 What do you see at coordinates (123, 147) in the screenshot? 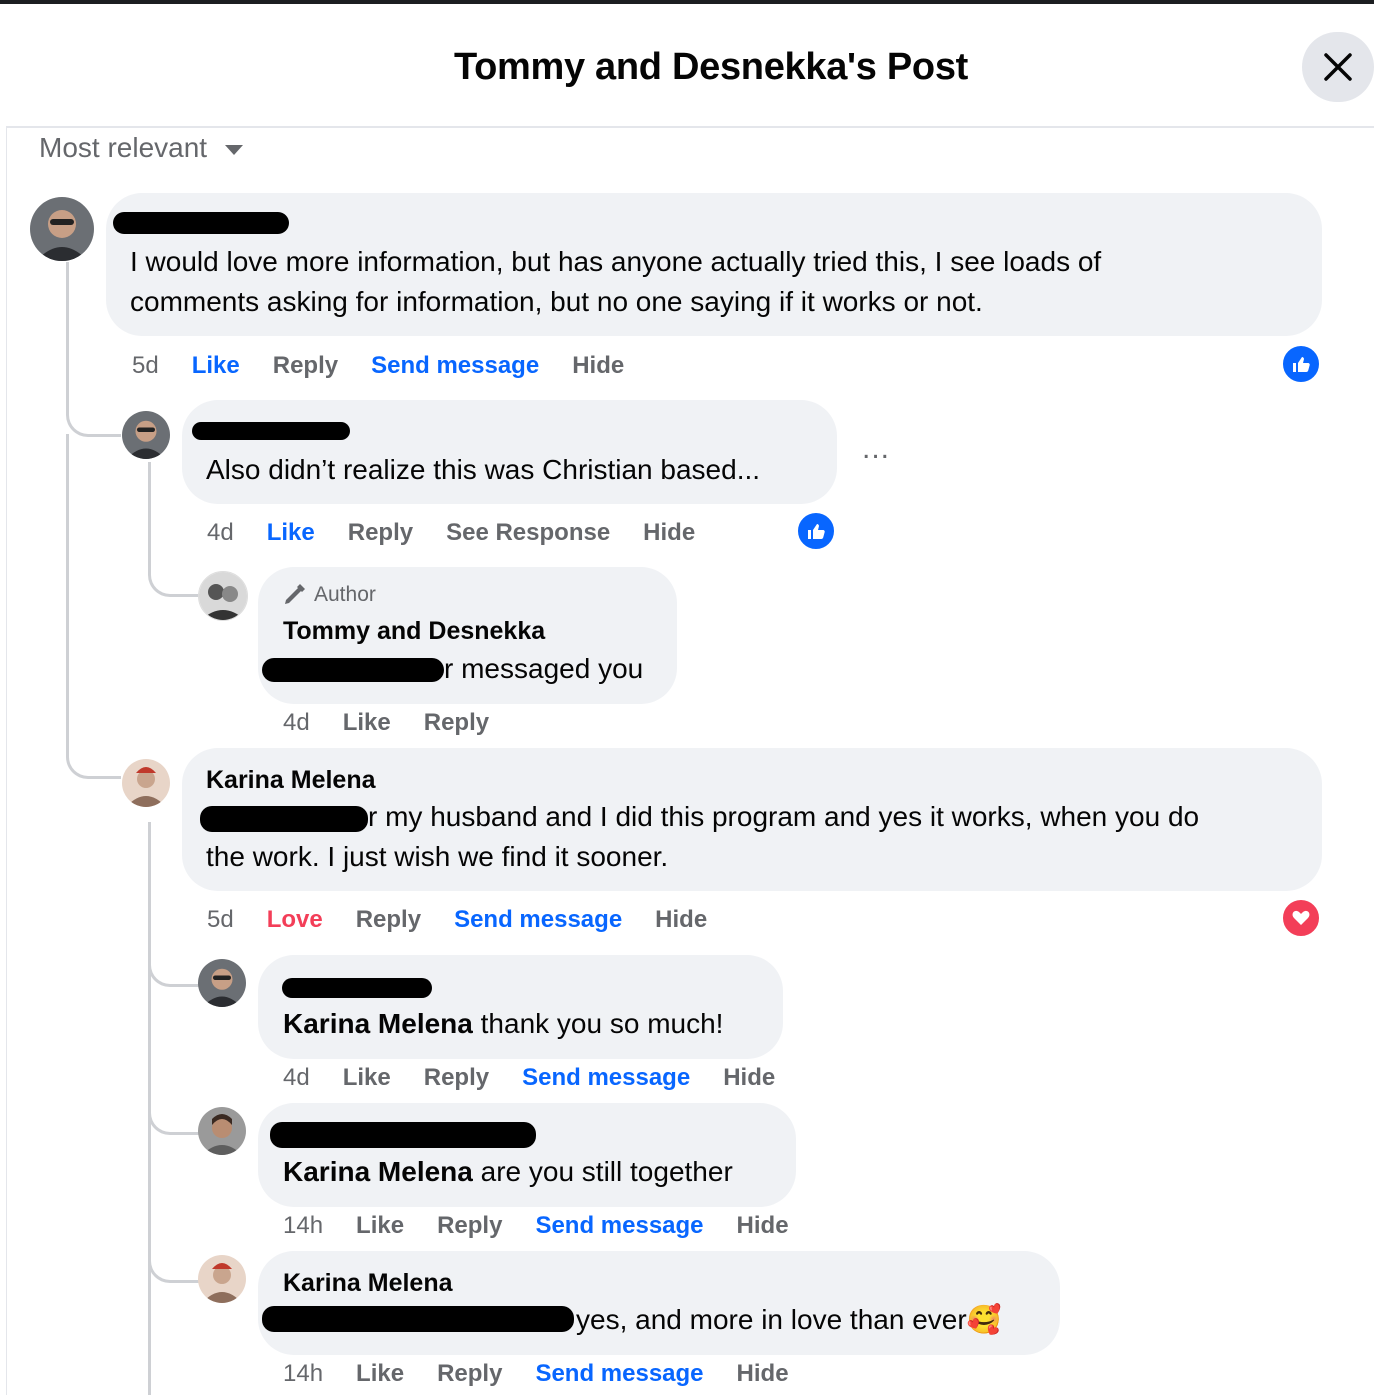
I see `sort-label: Most relevant` at bounding box center [123, 147].